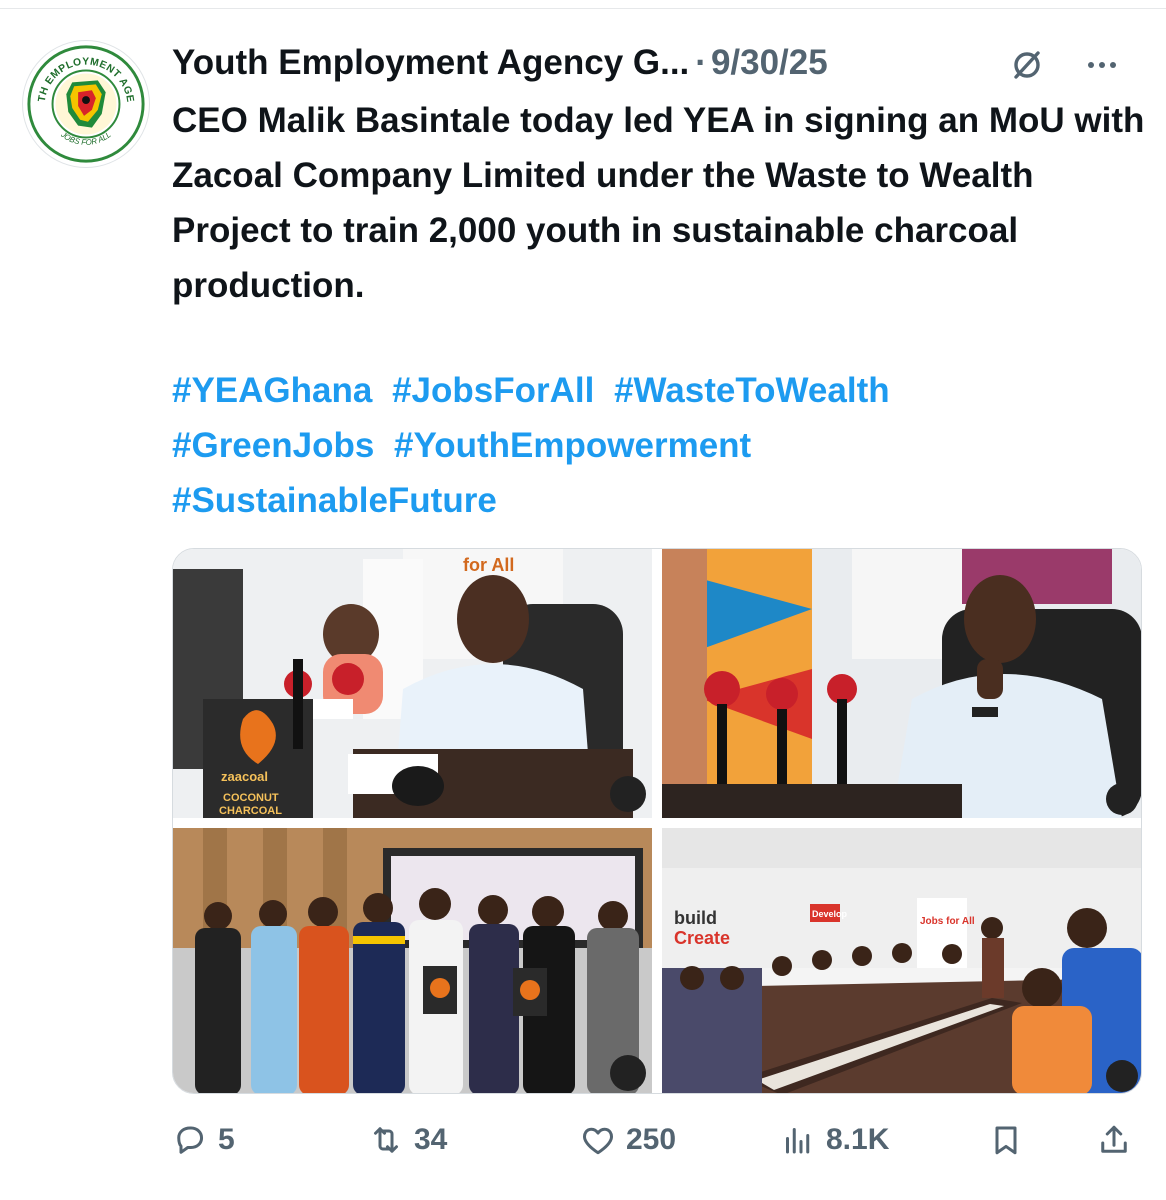 The width and height of the screenshot is (1166, 1200). I want to click on bookmark-button, so click(1006, 1140).